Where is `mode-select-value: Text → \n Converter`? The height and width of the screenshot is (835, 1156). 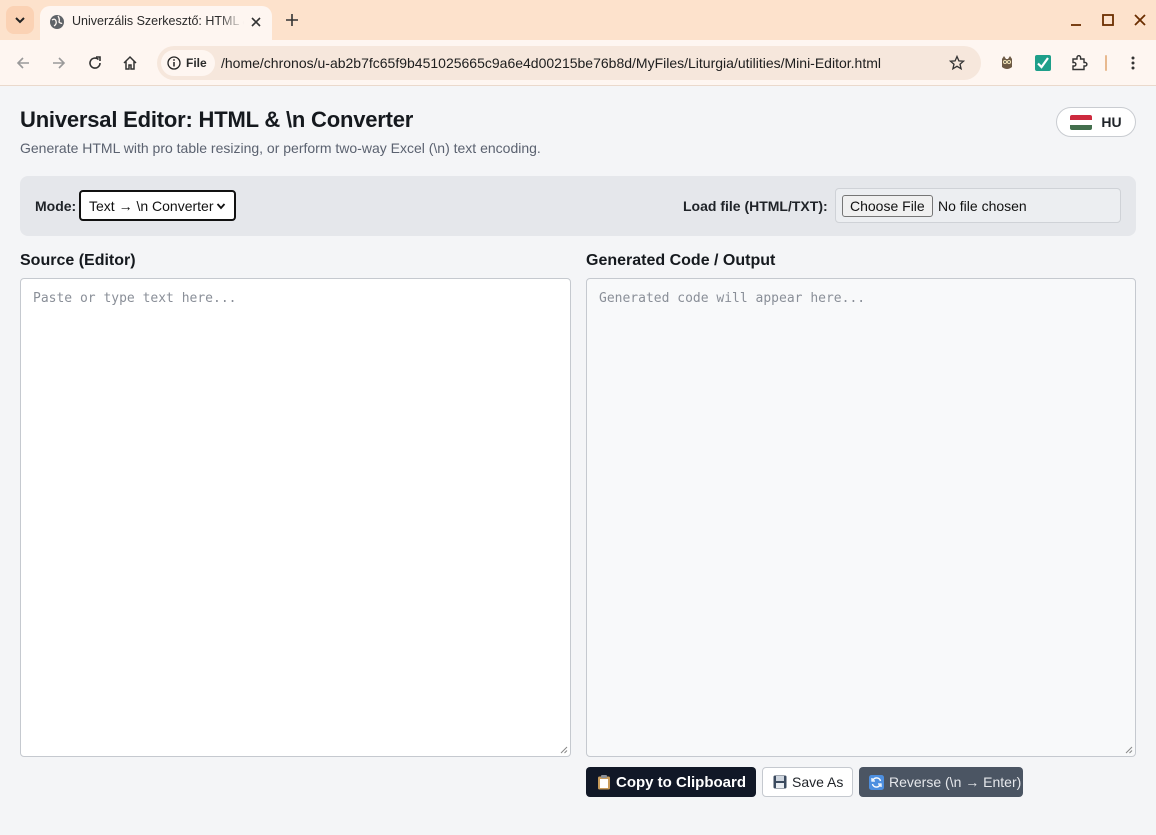
mode-select-value: Text → \n Converter is located at coordinates (151, 205).